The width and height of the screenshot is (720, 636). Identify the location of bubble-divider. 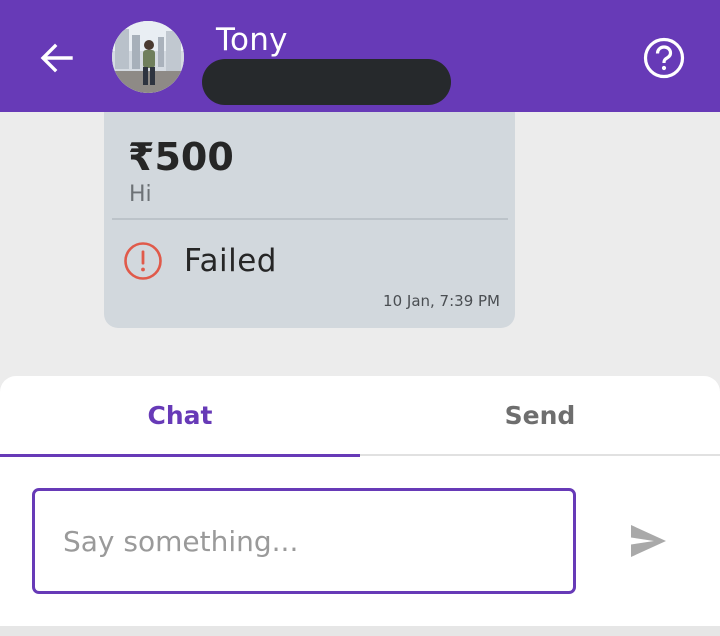
(310, 219).